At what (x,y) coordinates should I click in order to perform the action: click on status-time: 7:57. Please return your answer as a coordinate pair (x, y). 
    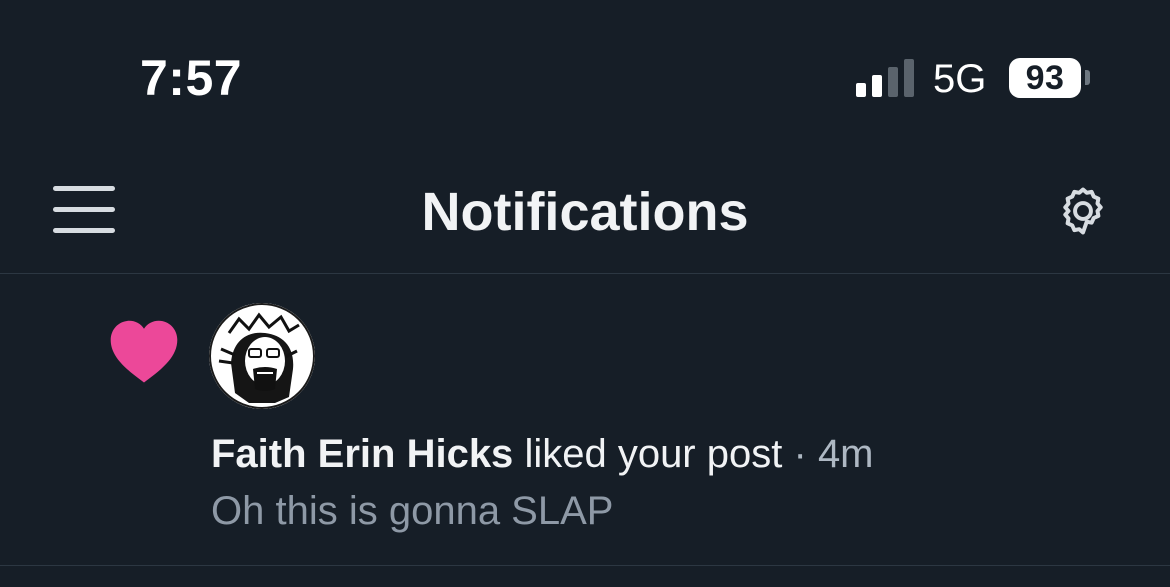
    Looking at the image, I should click on (191, 78).